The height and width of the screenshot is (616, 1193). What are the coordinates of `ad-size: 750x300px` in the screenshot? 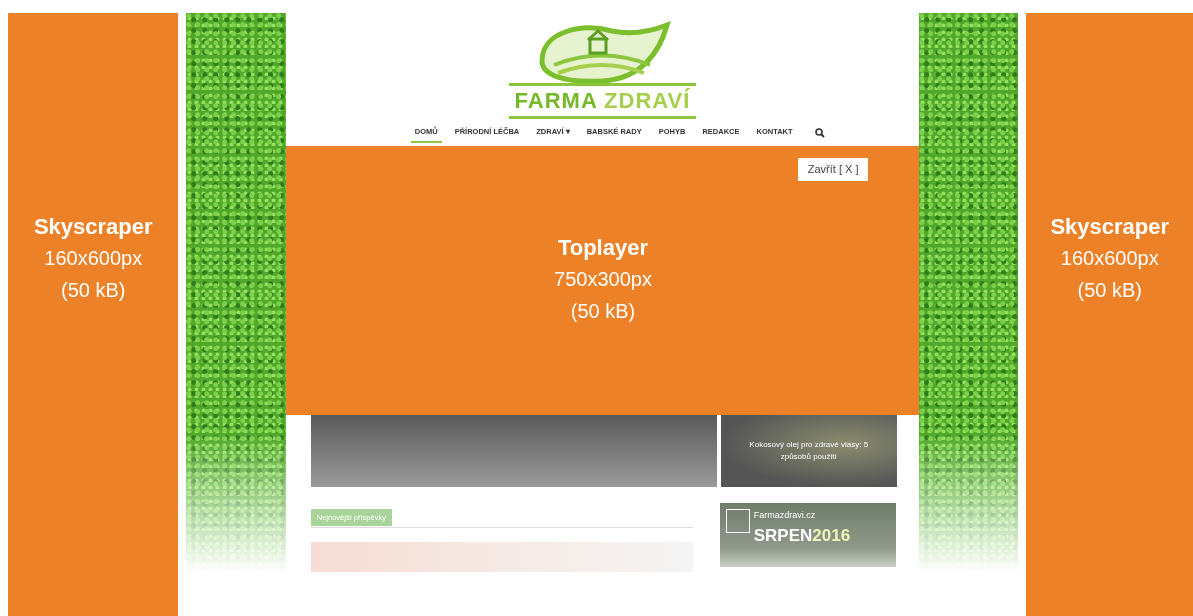 It's located at (603, 279).